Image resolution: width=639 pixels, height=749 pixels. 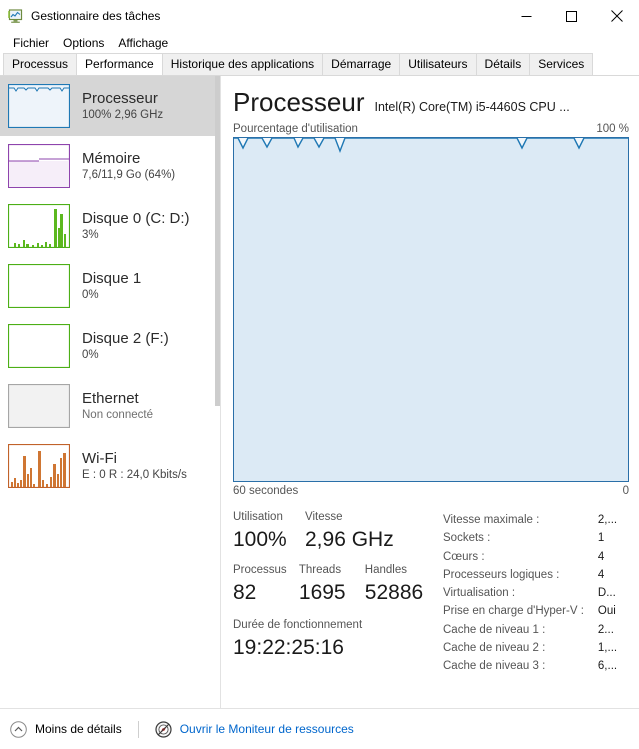 I want to click on sidebar-item-ethernet: Ethernet Non connecté, so click(x=110, y=406).